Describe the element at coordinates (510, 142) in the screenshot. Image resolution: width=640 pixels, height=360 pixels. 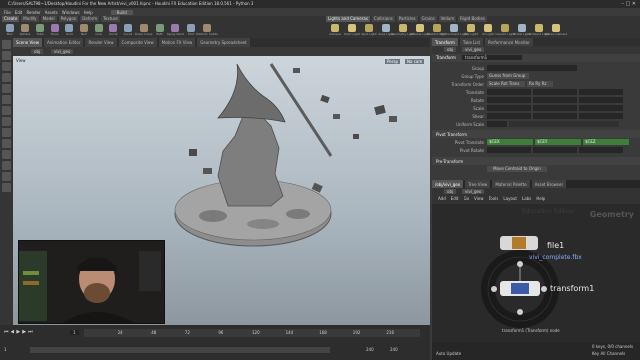
I see `pivot-translate-x: $CEX` at that location.